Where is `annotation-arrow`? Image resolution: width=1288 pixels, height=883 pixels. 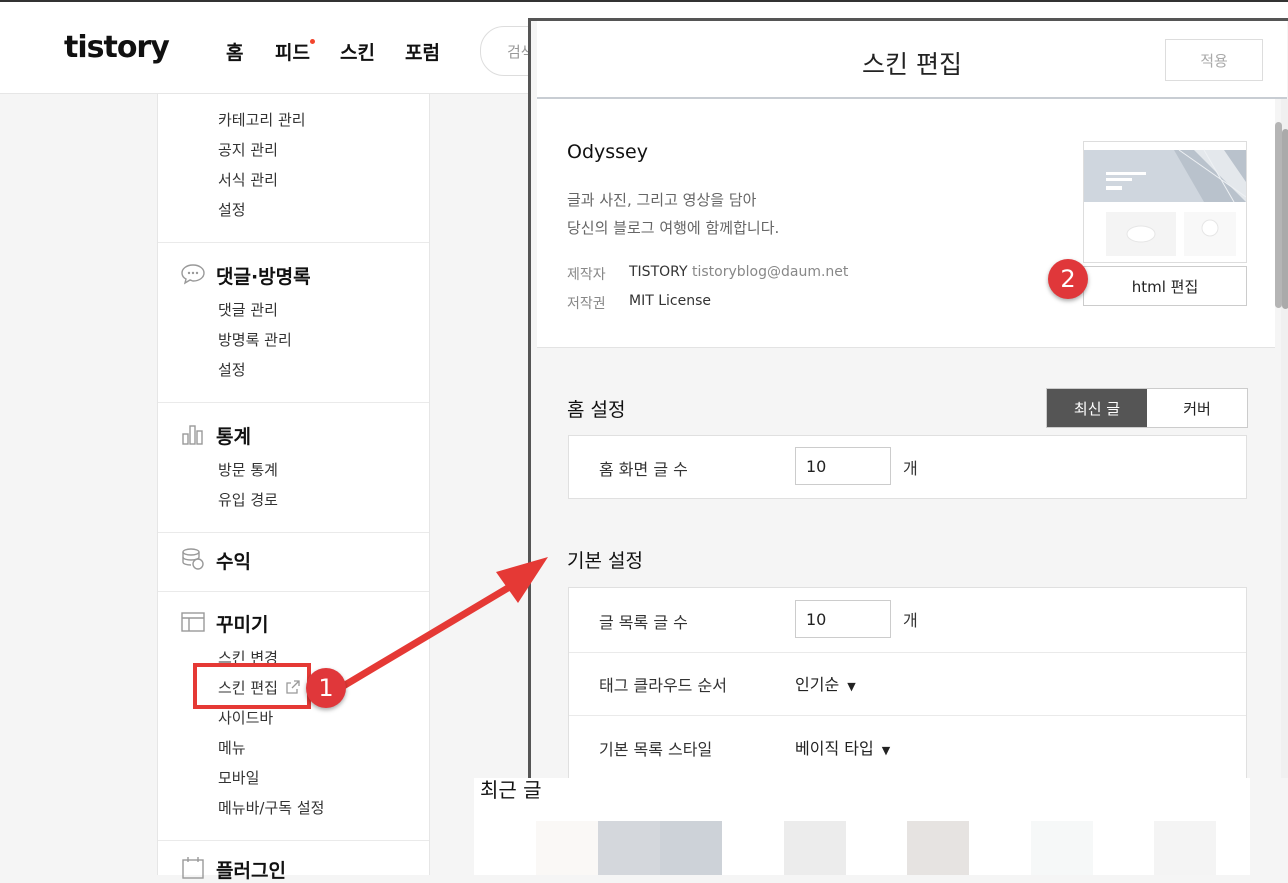 annotation-arrow is located at coordinates (442, 624).